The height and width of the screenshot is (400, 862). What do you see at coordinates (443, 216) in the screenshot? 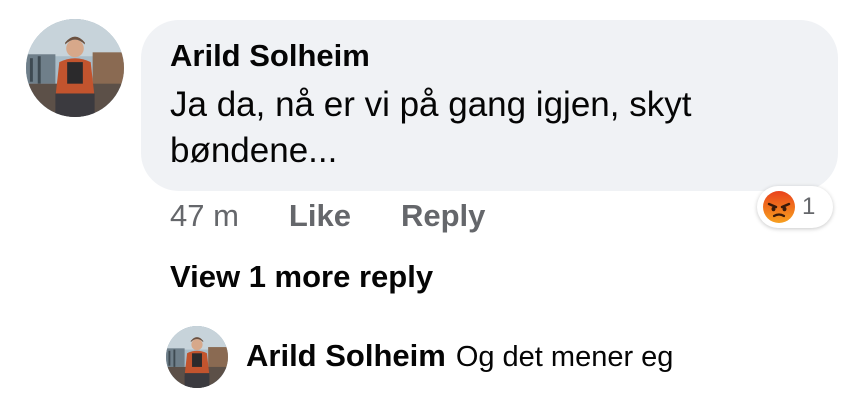
I see `reply-button: Reply` at bounding box center [443, 216].